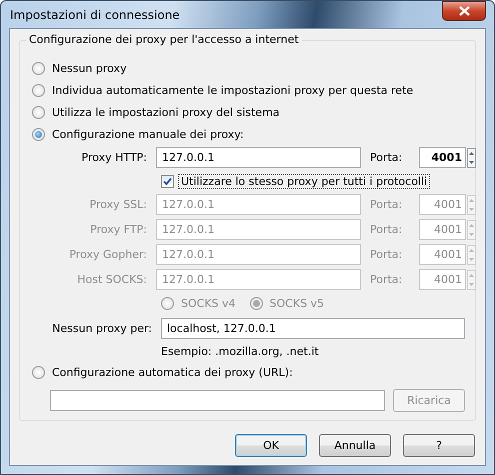 This screenshot has height=475, width=495. I want to click on radio-label: Individua automaticamente le impostazioni proxy per questa rete, so click(233, 90).